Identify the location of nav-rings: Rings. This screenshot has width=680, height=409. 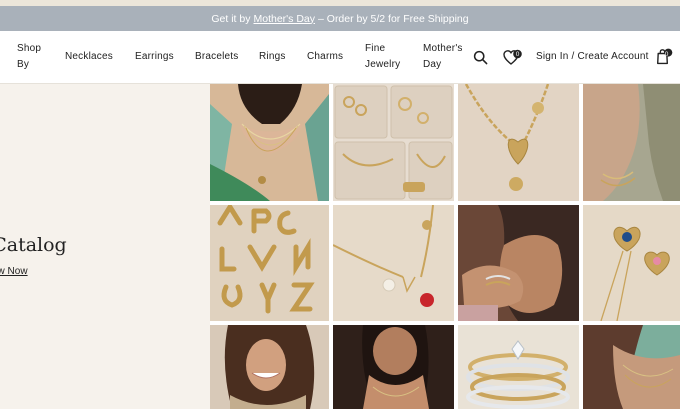
(272, 57).